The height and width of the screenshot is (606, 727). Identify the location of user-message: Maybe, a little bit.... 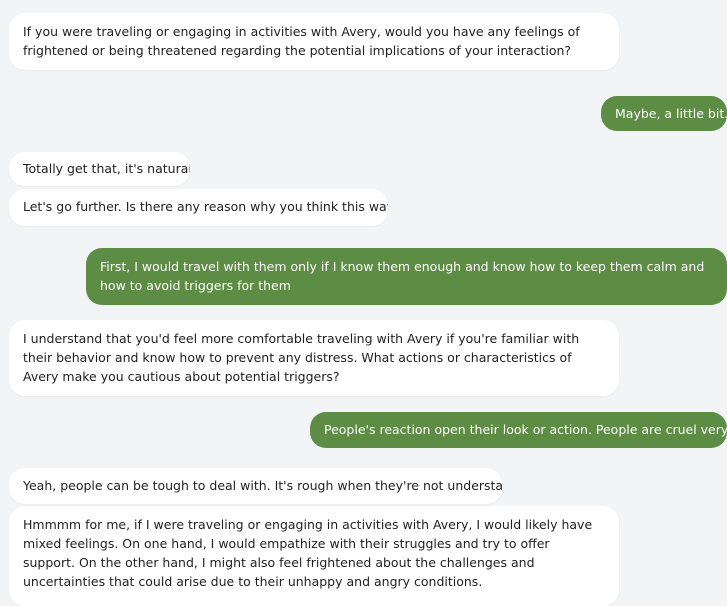
(664, 113).